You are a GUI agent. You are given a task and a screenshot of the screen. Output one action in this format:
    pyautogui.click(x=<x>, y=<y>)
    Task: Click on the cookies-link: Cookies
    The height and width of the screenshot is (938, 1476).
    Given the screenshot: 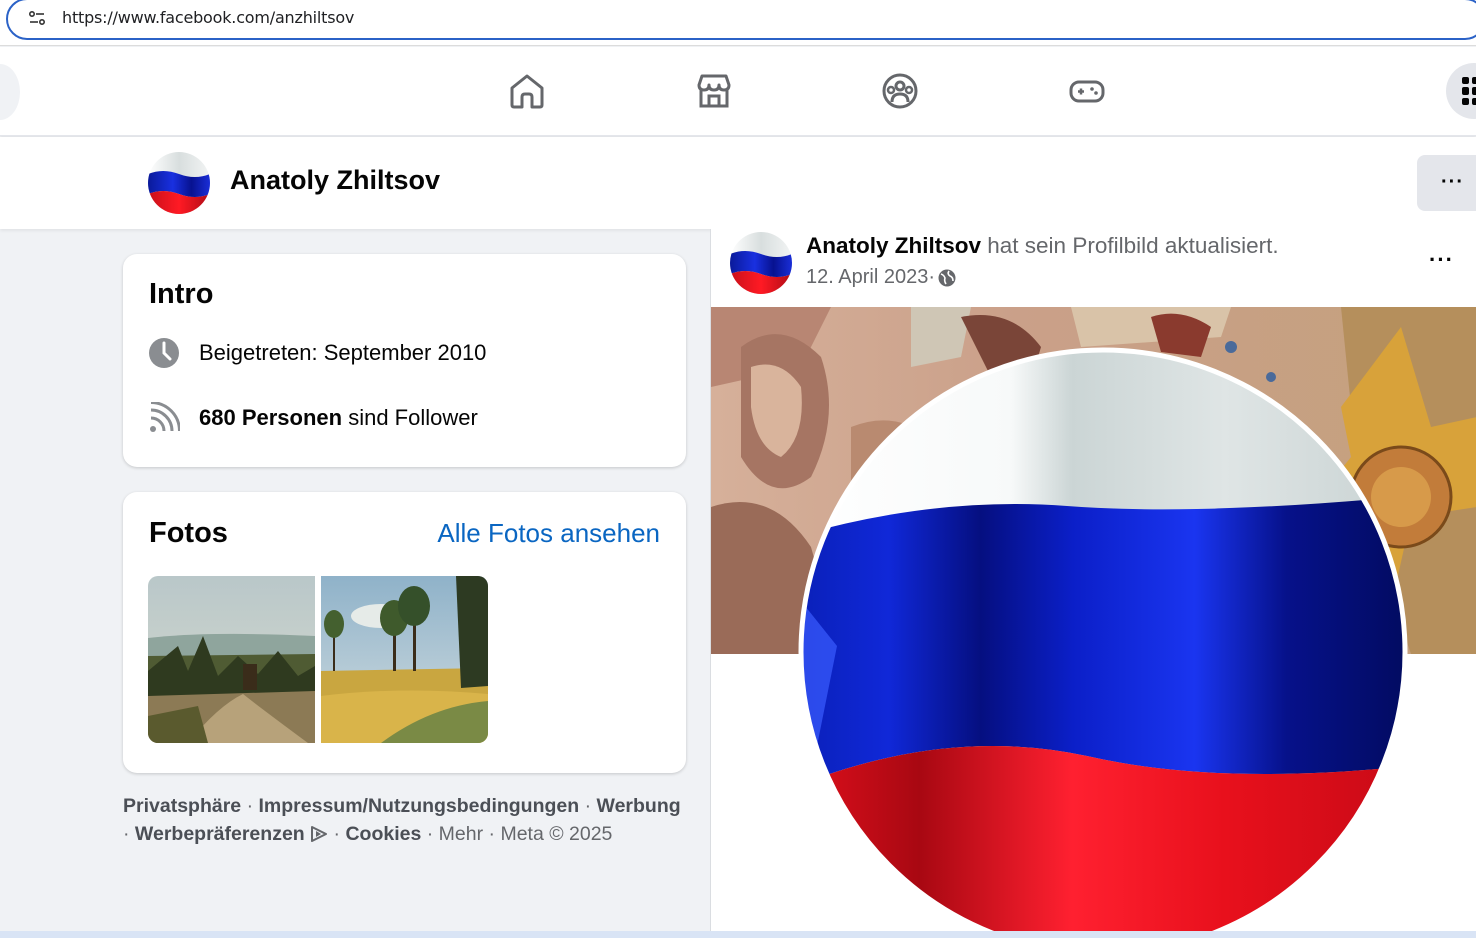 What is the action you would take?
    pyautogui.click(x=383, y=834)
    